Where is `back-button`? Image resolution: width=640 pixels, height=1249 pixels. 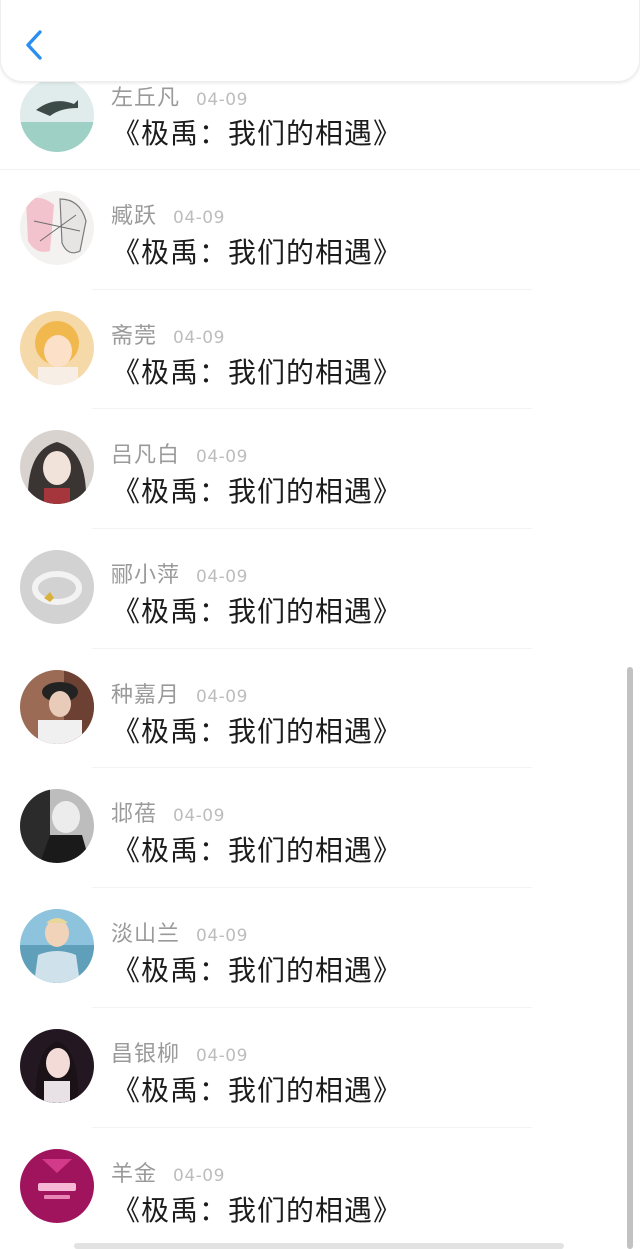 back-button is located at coordinates (35, 45).